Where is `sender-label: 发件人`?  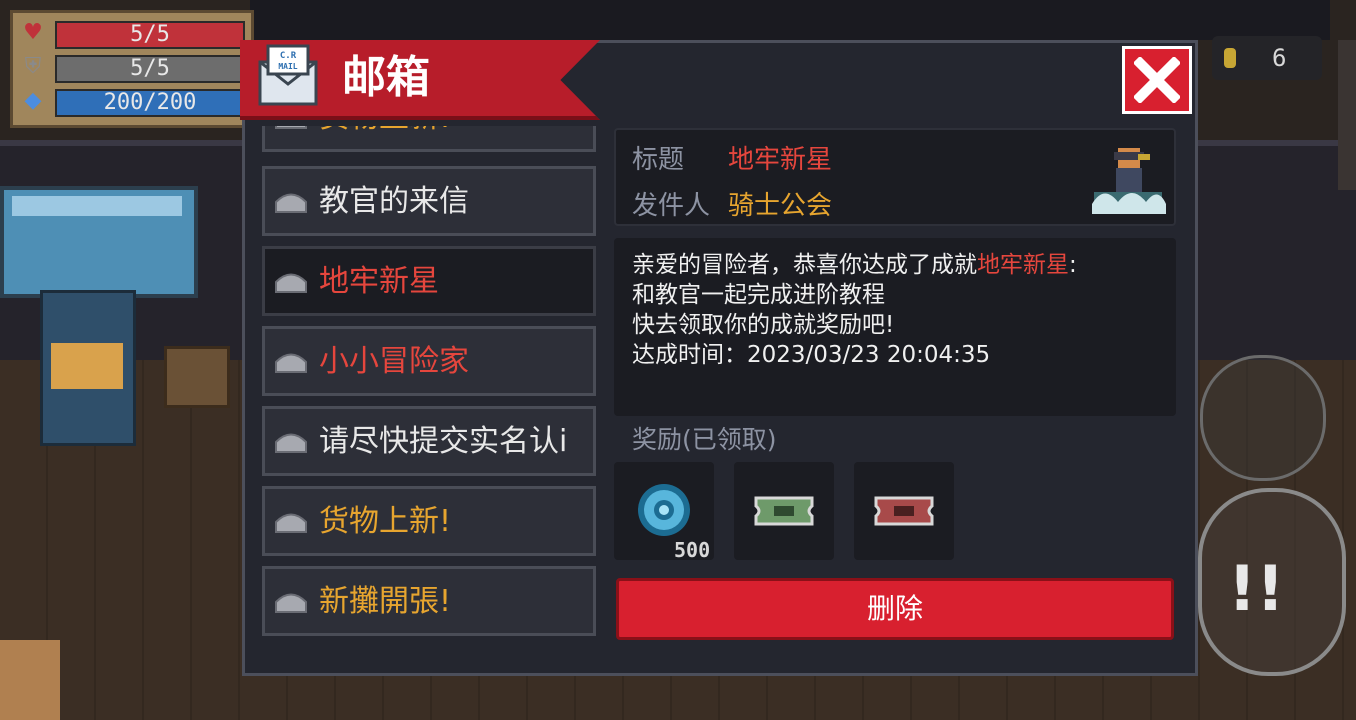 sender-label: 发件人 is located at coordinates (671, 206).